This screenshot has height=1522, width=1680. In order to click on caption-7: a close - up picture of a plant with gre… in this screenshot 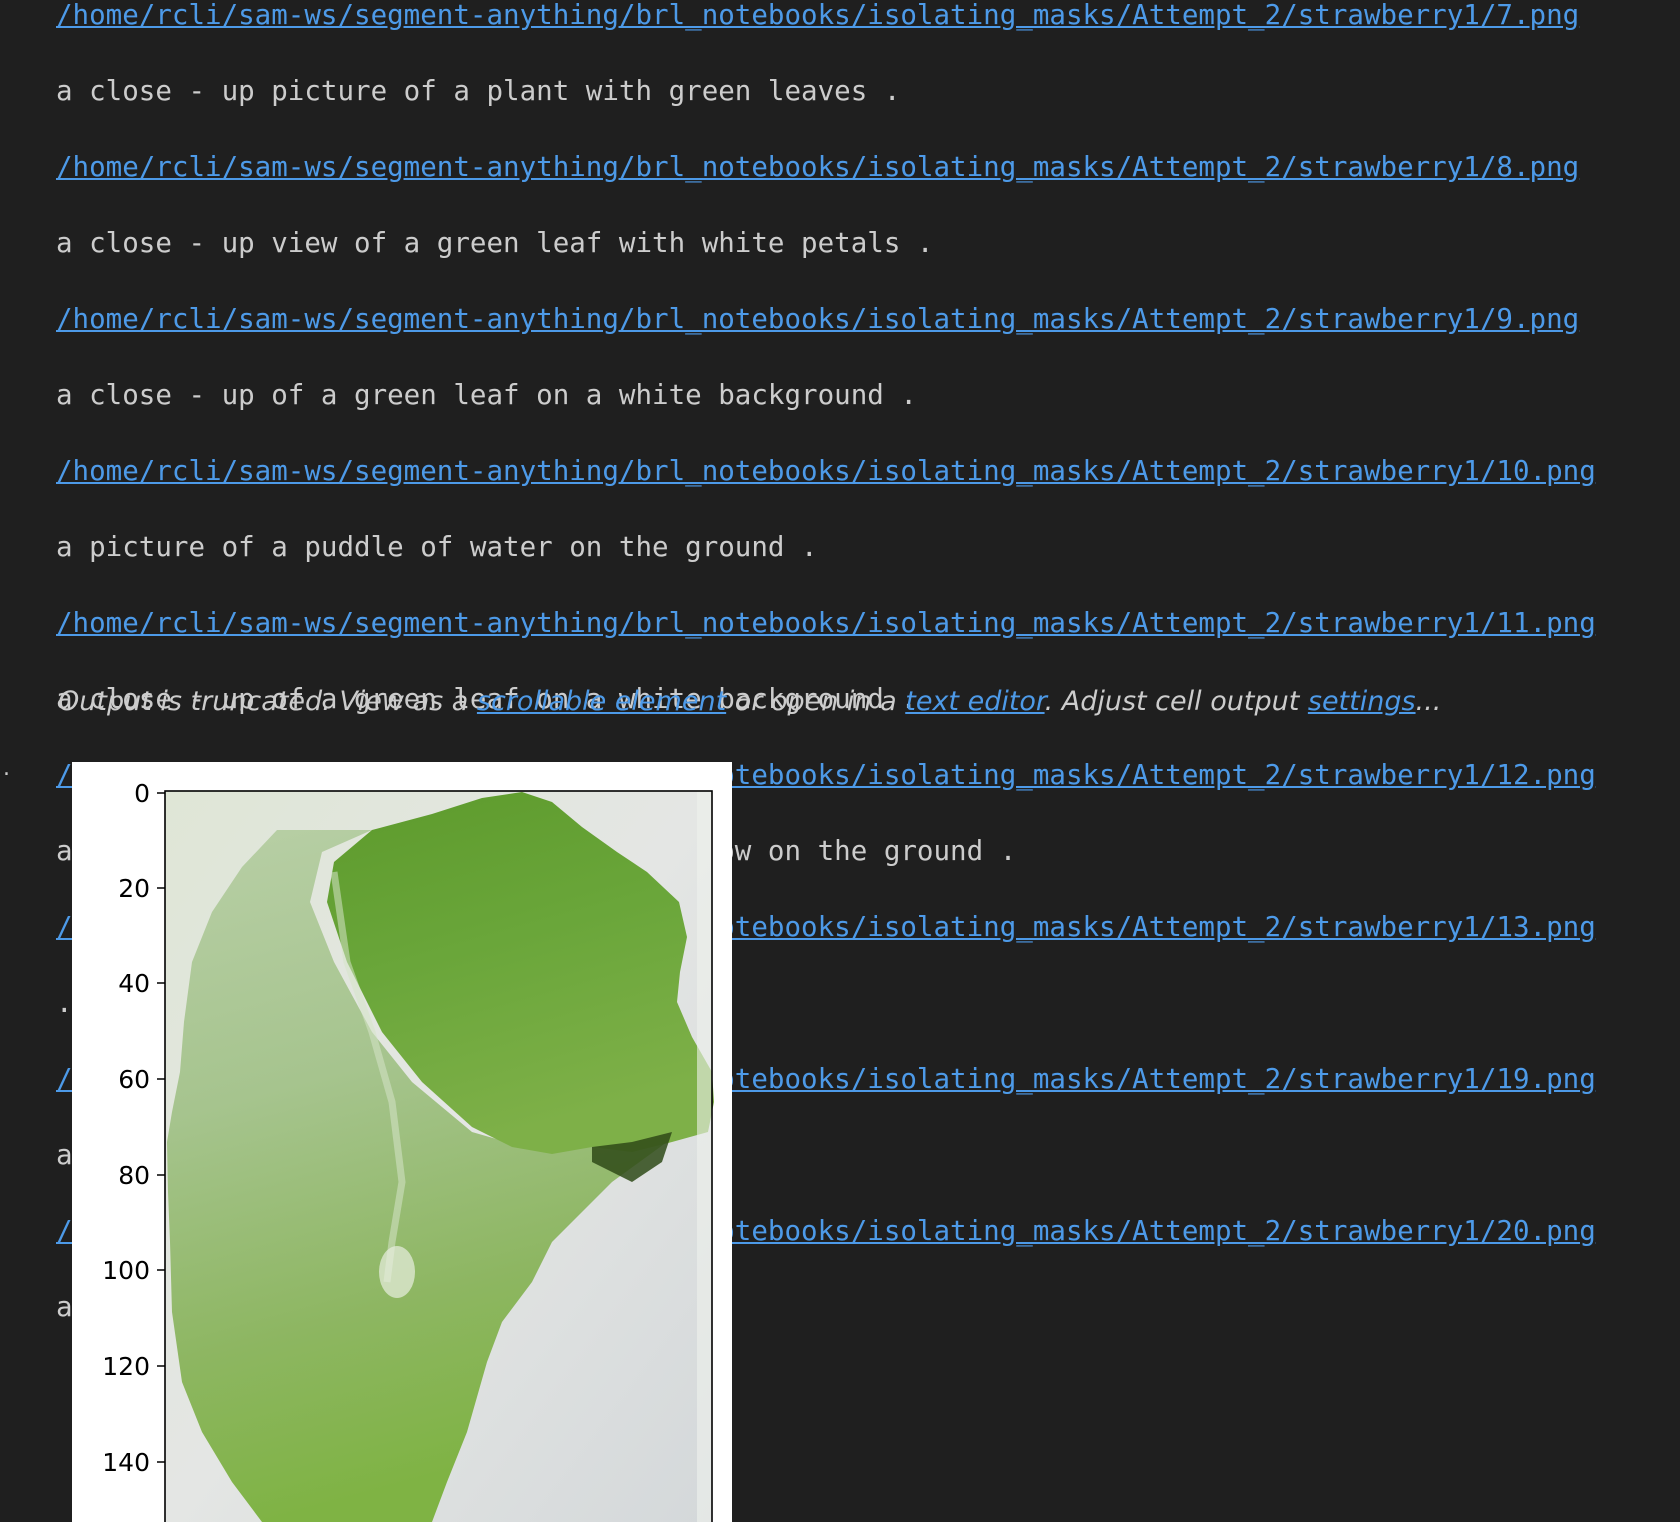, I will do `click(478, 91)`.